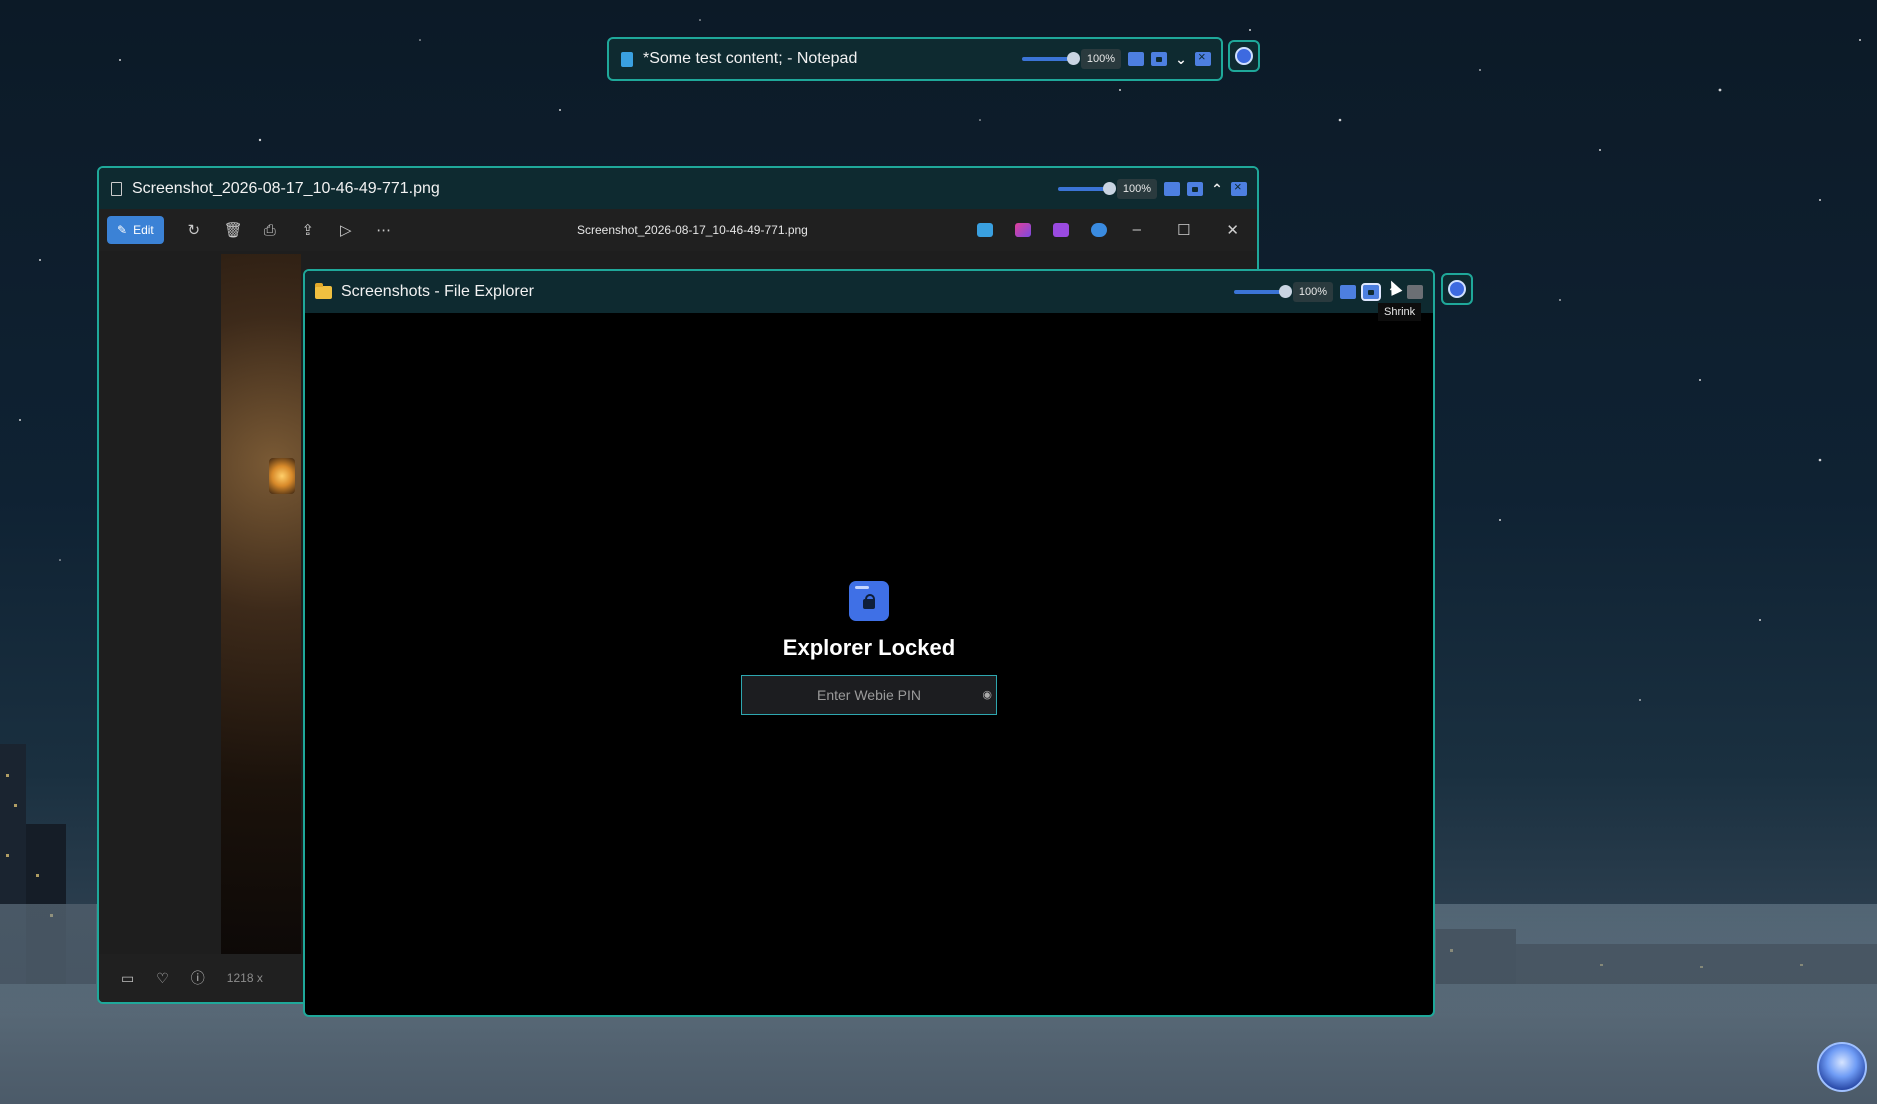  I want to click on lantern-image-detail, so click(282, 476).